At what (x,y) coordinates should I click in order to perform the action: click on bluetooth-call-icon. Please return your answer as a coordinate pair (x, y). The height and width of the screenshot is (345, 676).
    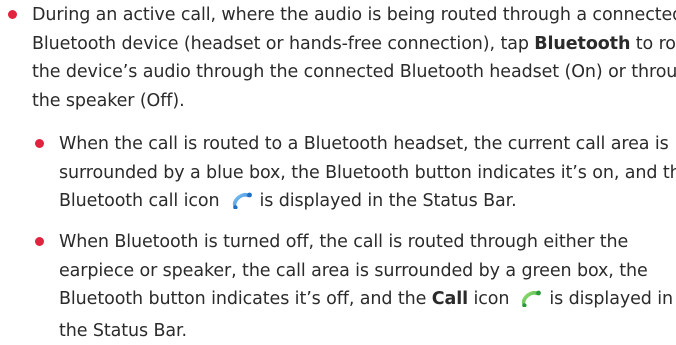
    Looking at the image, I should click on (242, 204).